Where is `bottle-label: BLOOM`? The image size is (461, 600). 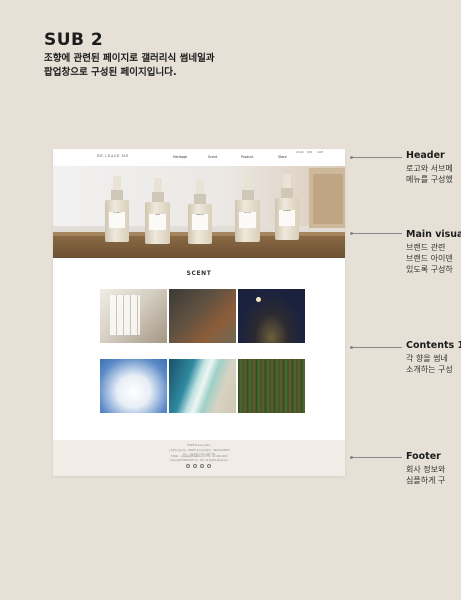 bottle-label: BLOOM is located at coordinates (247, 220).